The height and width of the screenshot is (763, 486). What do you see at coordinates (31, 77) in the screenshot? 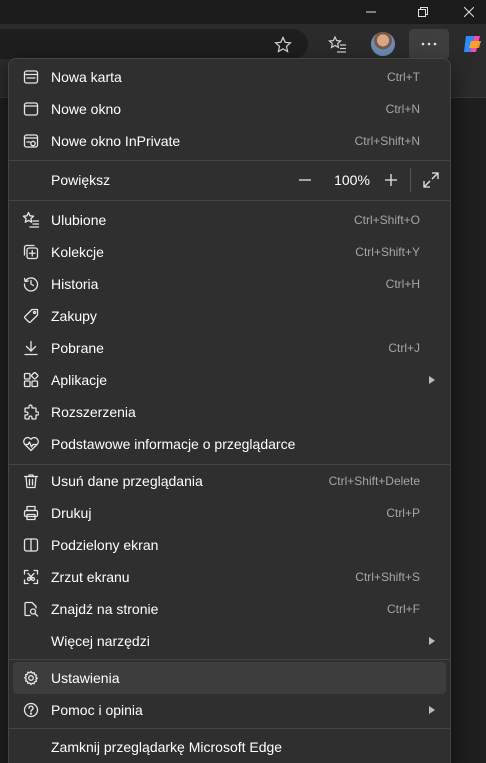
I see `new-tab-icon` at bounding box center [31, 77].